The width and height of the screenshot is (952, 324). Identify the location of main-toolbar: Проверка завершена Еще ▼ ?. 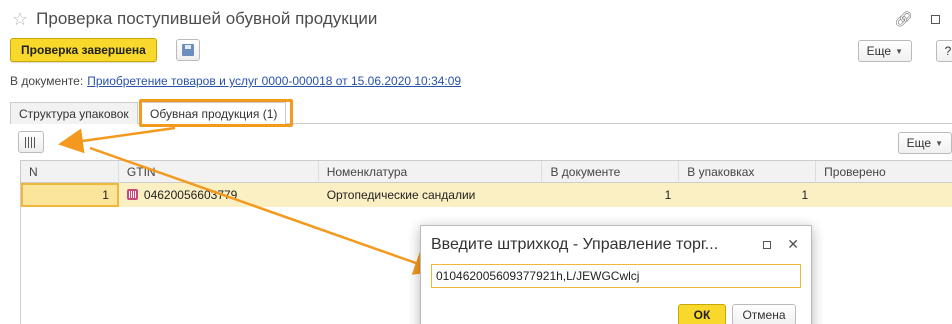
(481, 50).